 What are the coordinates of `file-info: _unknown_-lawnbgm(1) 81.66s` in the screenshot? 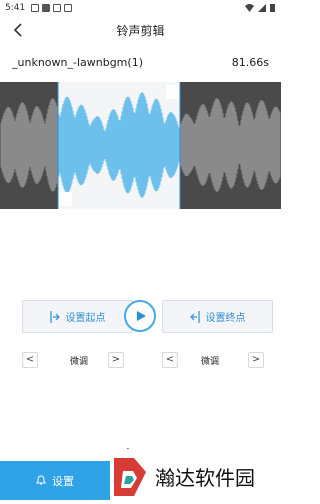 It's located at (140, 62).